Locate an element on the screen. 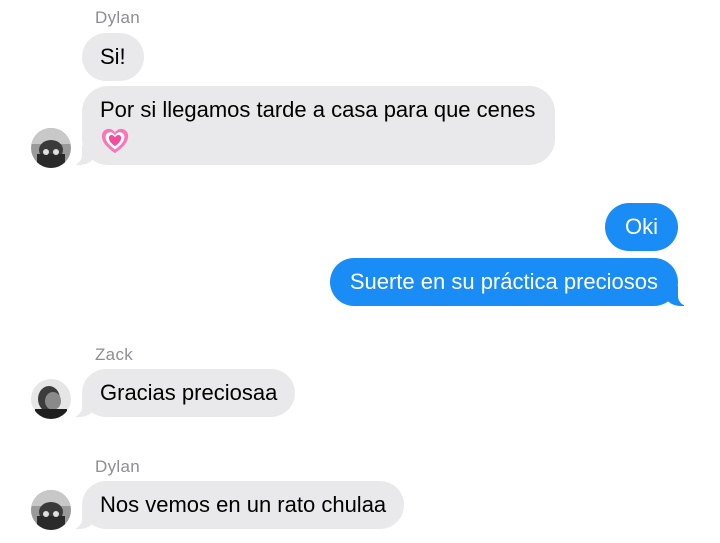 Image resolution: width=720 pixels, height=543 pixels. sender-name-zack: Zack is located at coordinates (114, 354).